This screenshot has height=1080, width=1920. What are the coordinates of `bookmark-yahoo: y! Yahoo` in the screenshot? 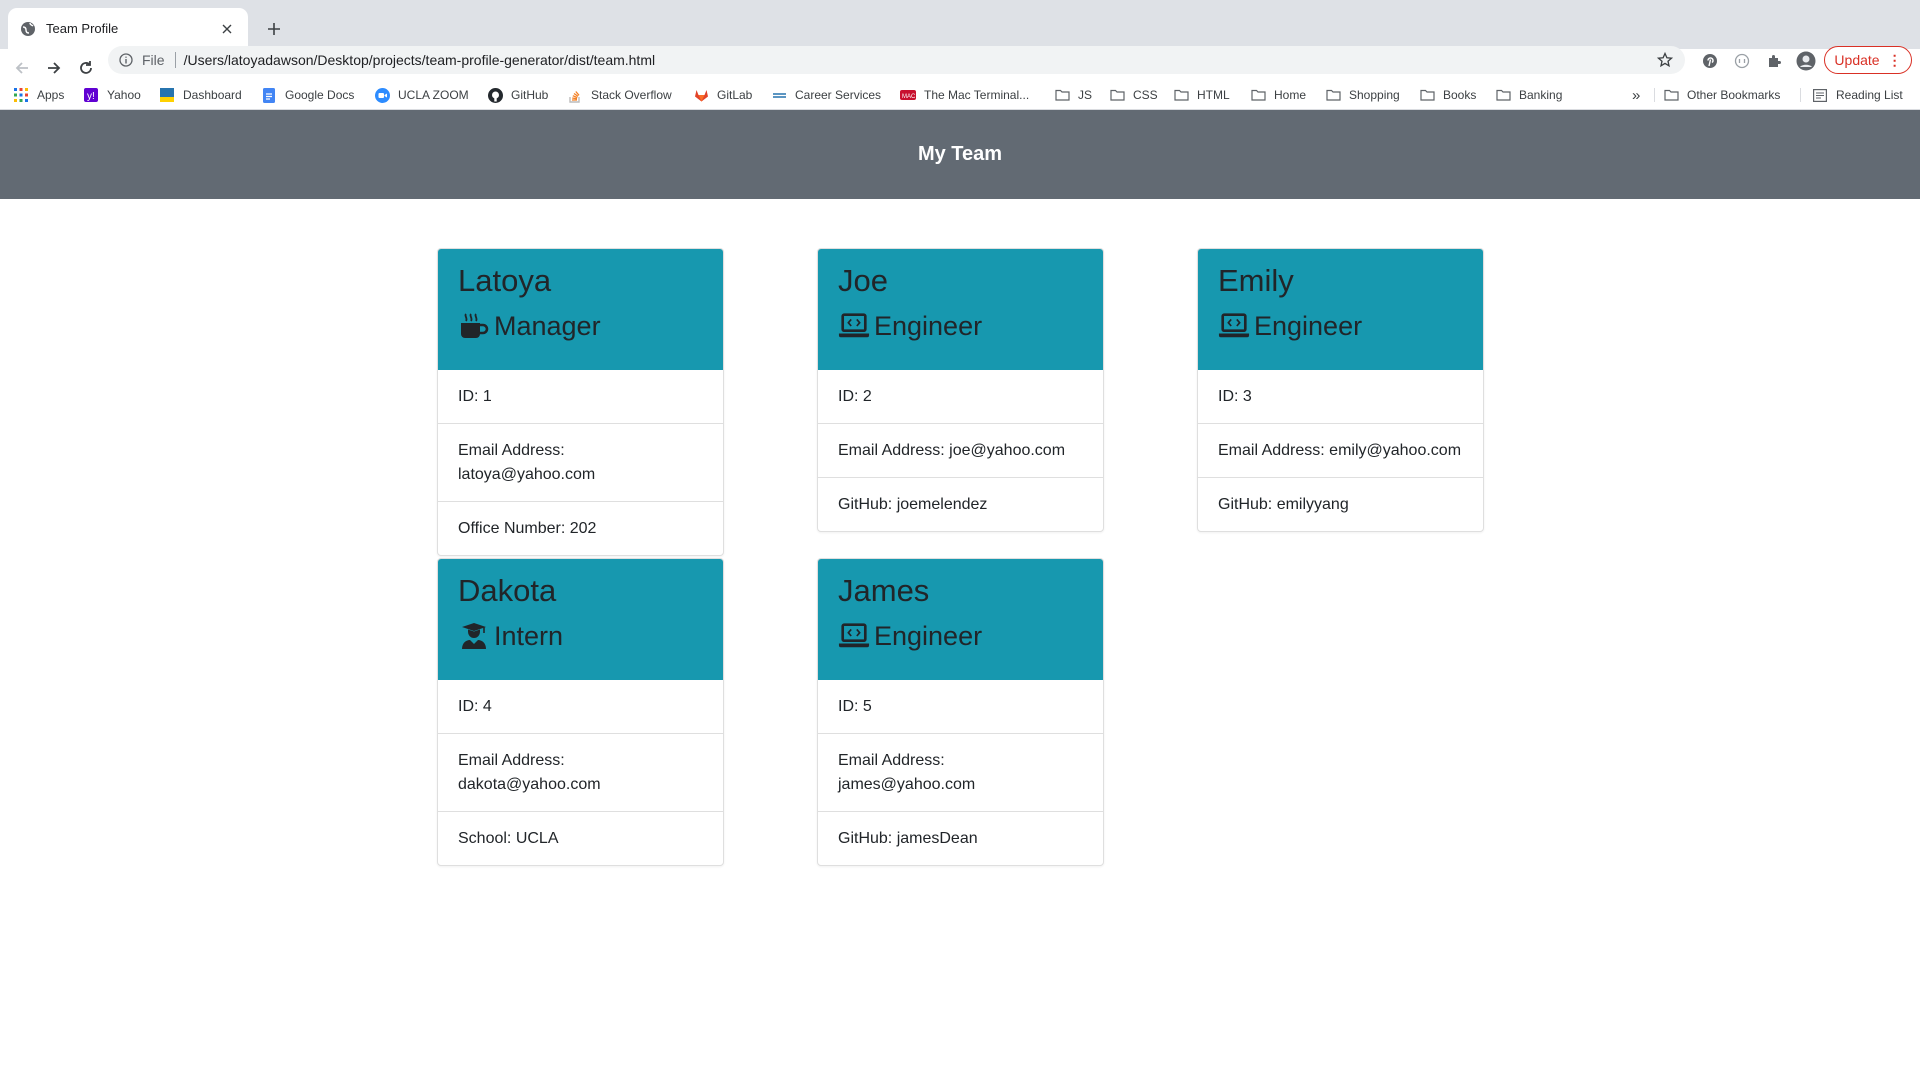 It's located at (112, 95).